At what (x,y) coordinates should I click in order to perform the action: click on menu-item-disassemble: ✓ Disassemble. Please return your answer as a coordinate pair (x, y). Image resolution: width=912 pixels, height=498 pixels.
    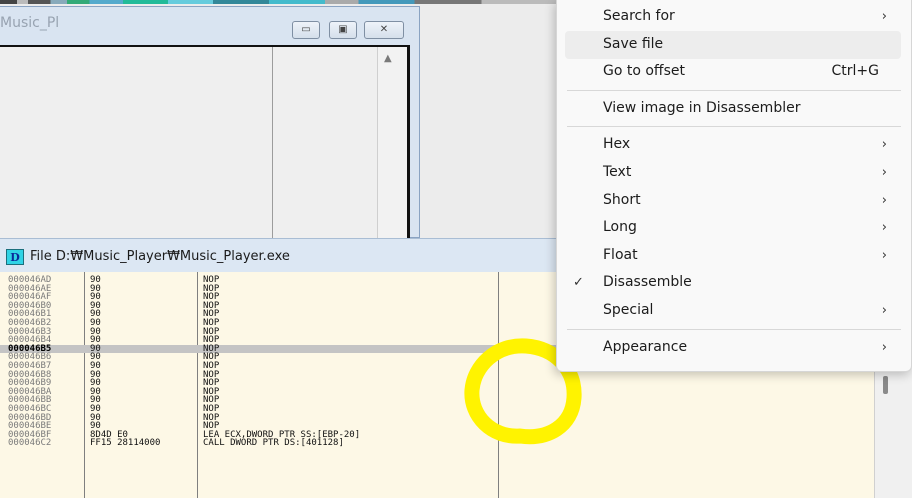
    Looking at the image, I should click on (733, 283).